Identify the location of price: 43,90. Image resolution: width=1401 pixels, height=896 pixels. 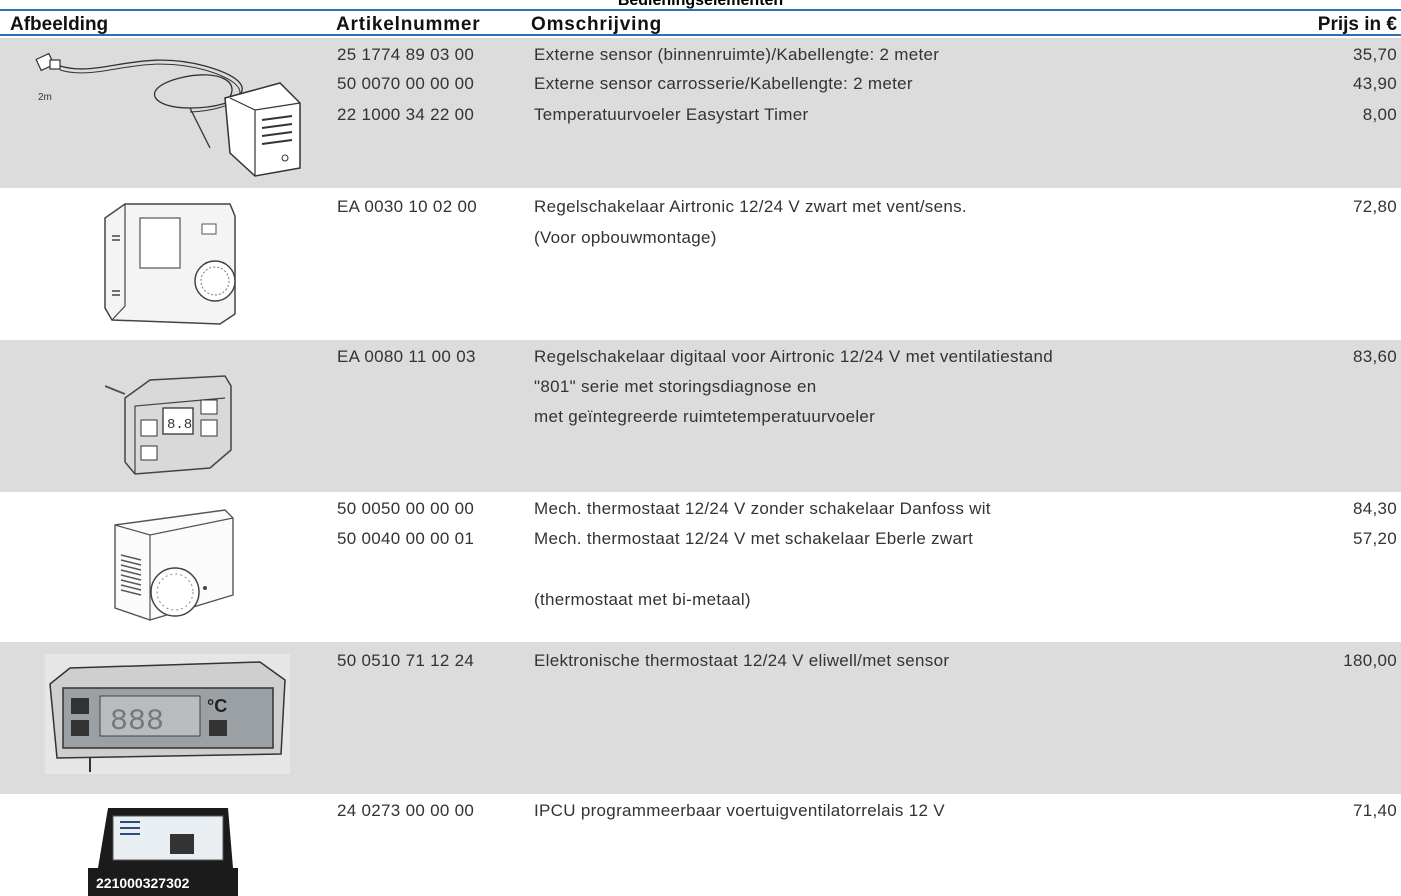
(1374, 83).